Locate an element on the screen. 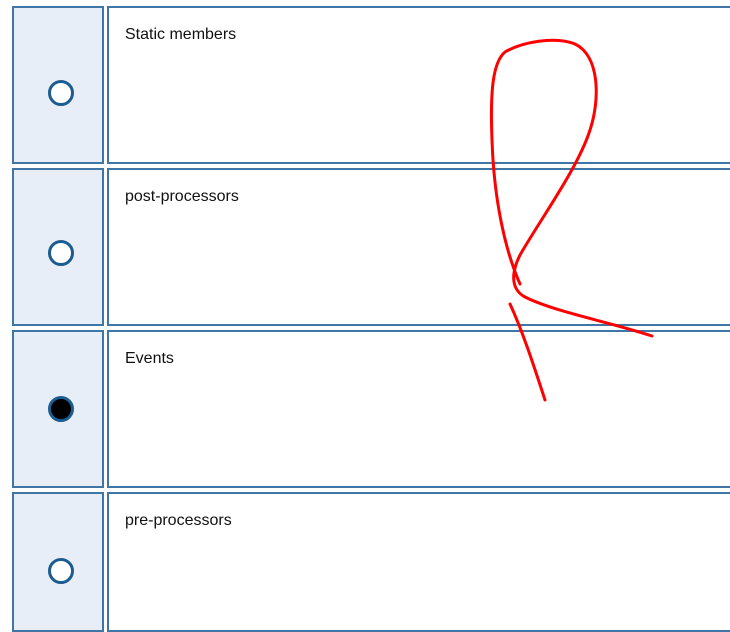  option-radio-cell-static-members is located at coordinates (58, 85).